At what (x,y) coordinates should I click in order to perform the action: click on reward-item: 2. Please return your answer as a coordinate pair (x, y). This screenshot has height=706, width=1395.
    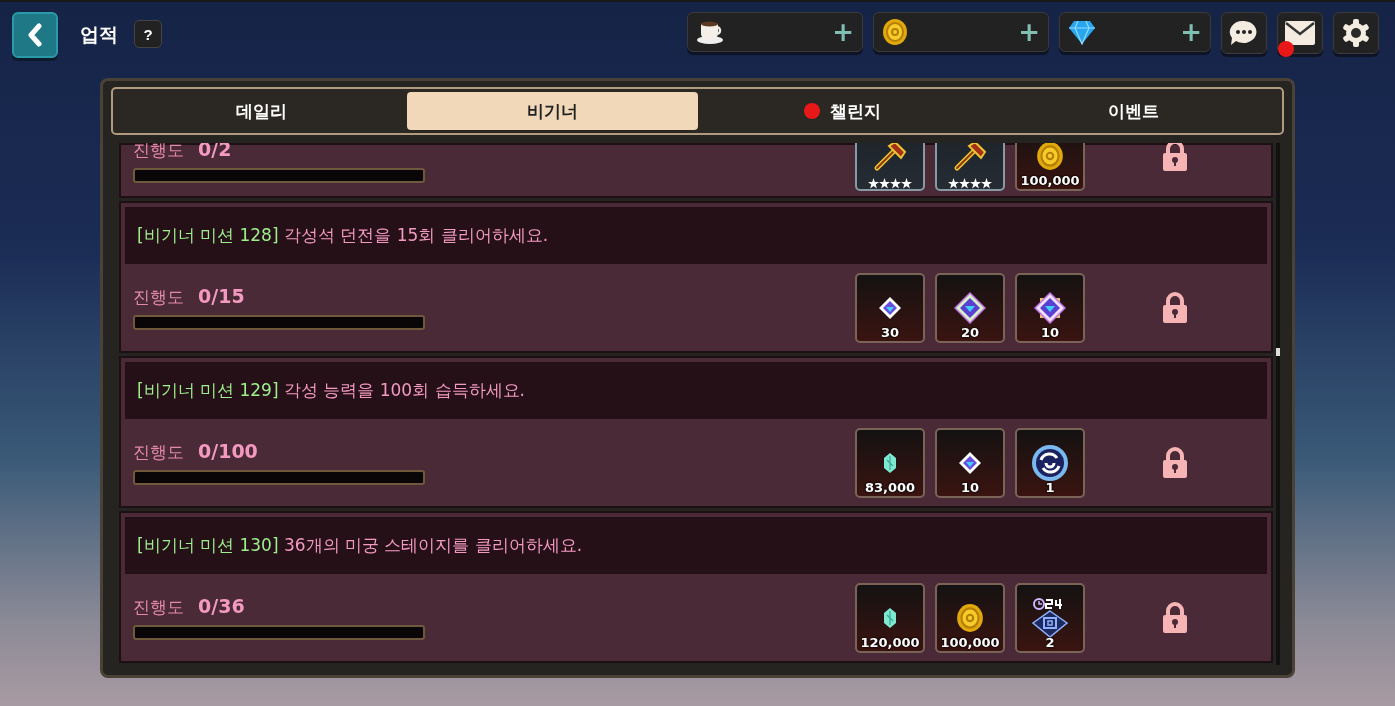
    Looking at the image, I should click on (1050, 617).